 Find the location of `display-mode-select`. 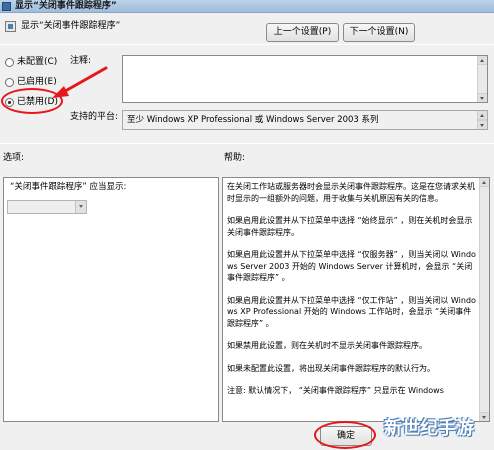

display-mode-select is located at coordinates (47, 207).